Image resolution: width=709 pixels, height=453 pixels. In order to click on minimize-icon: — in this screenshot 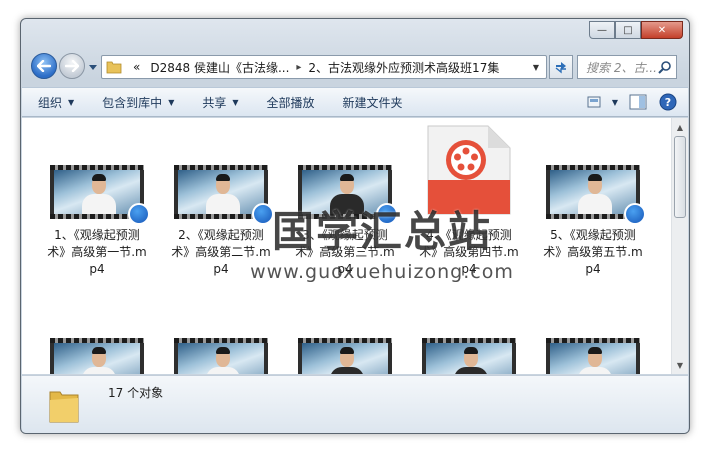, I will do `click(602, 30)`.